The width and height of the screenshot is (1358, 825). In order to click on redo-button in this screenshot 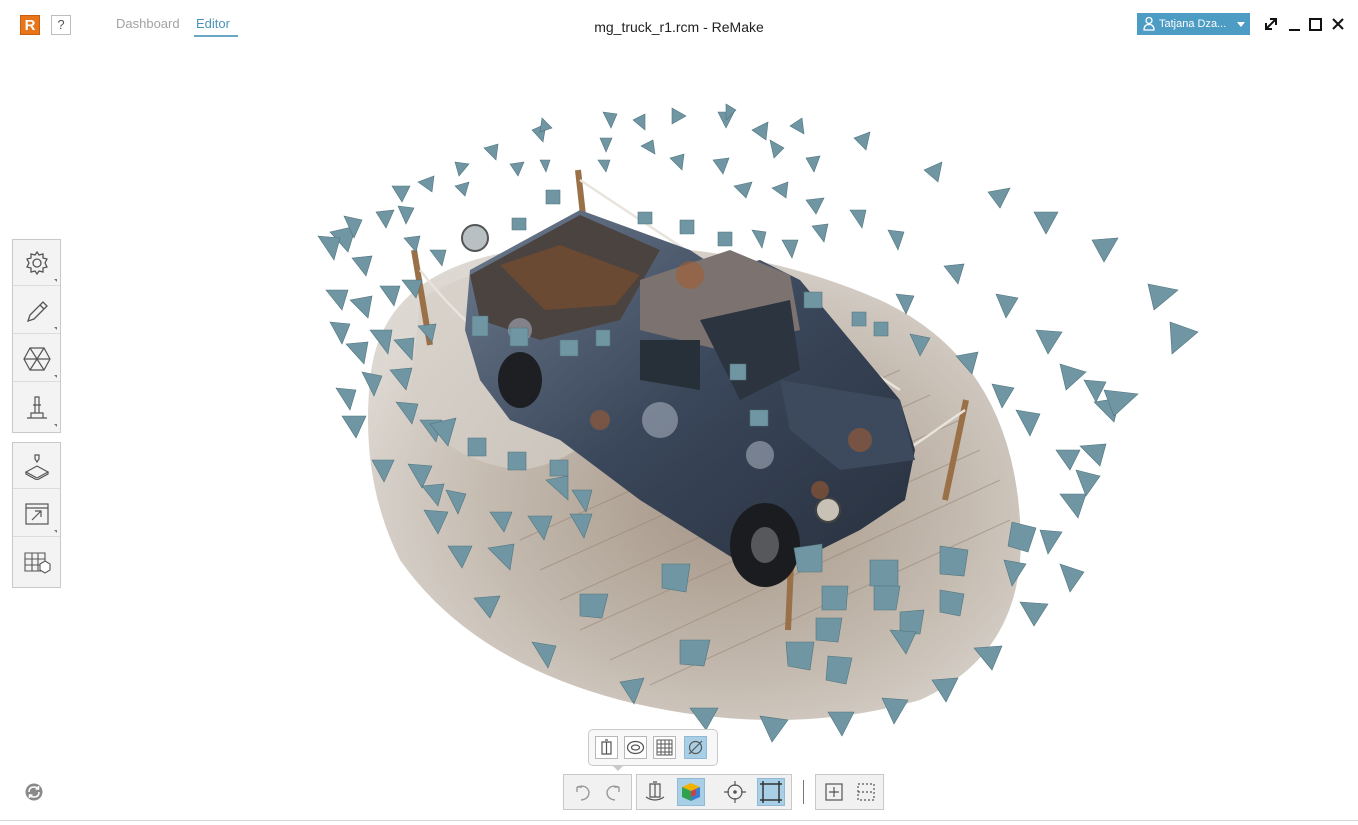, I will do `click(614, 792)`.